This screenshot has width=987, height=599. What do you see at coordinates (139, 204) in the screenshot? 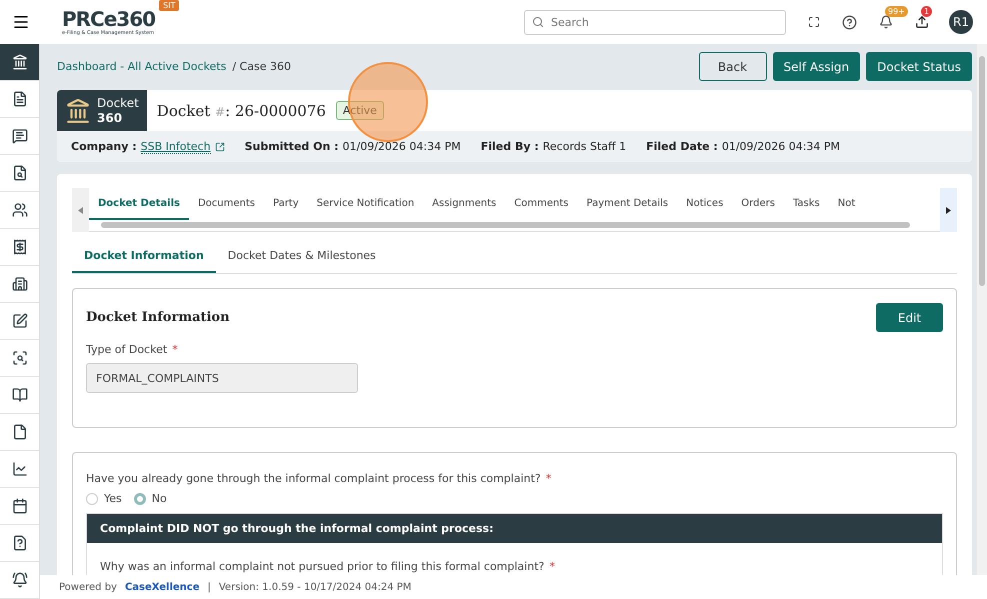
I see `tab: Docket Details` at bounding box center [139, 204].